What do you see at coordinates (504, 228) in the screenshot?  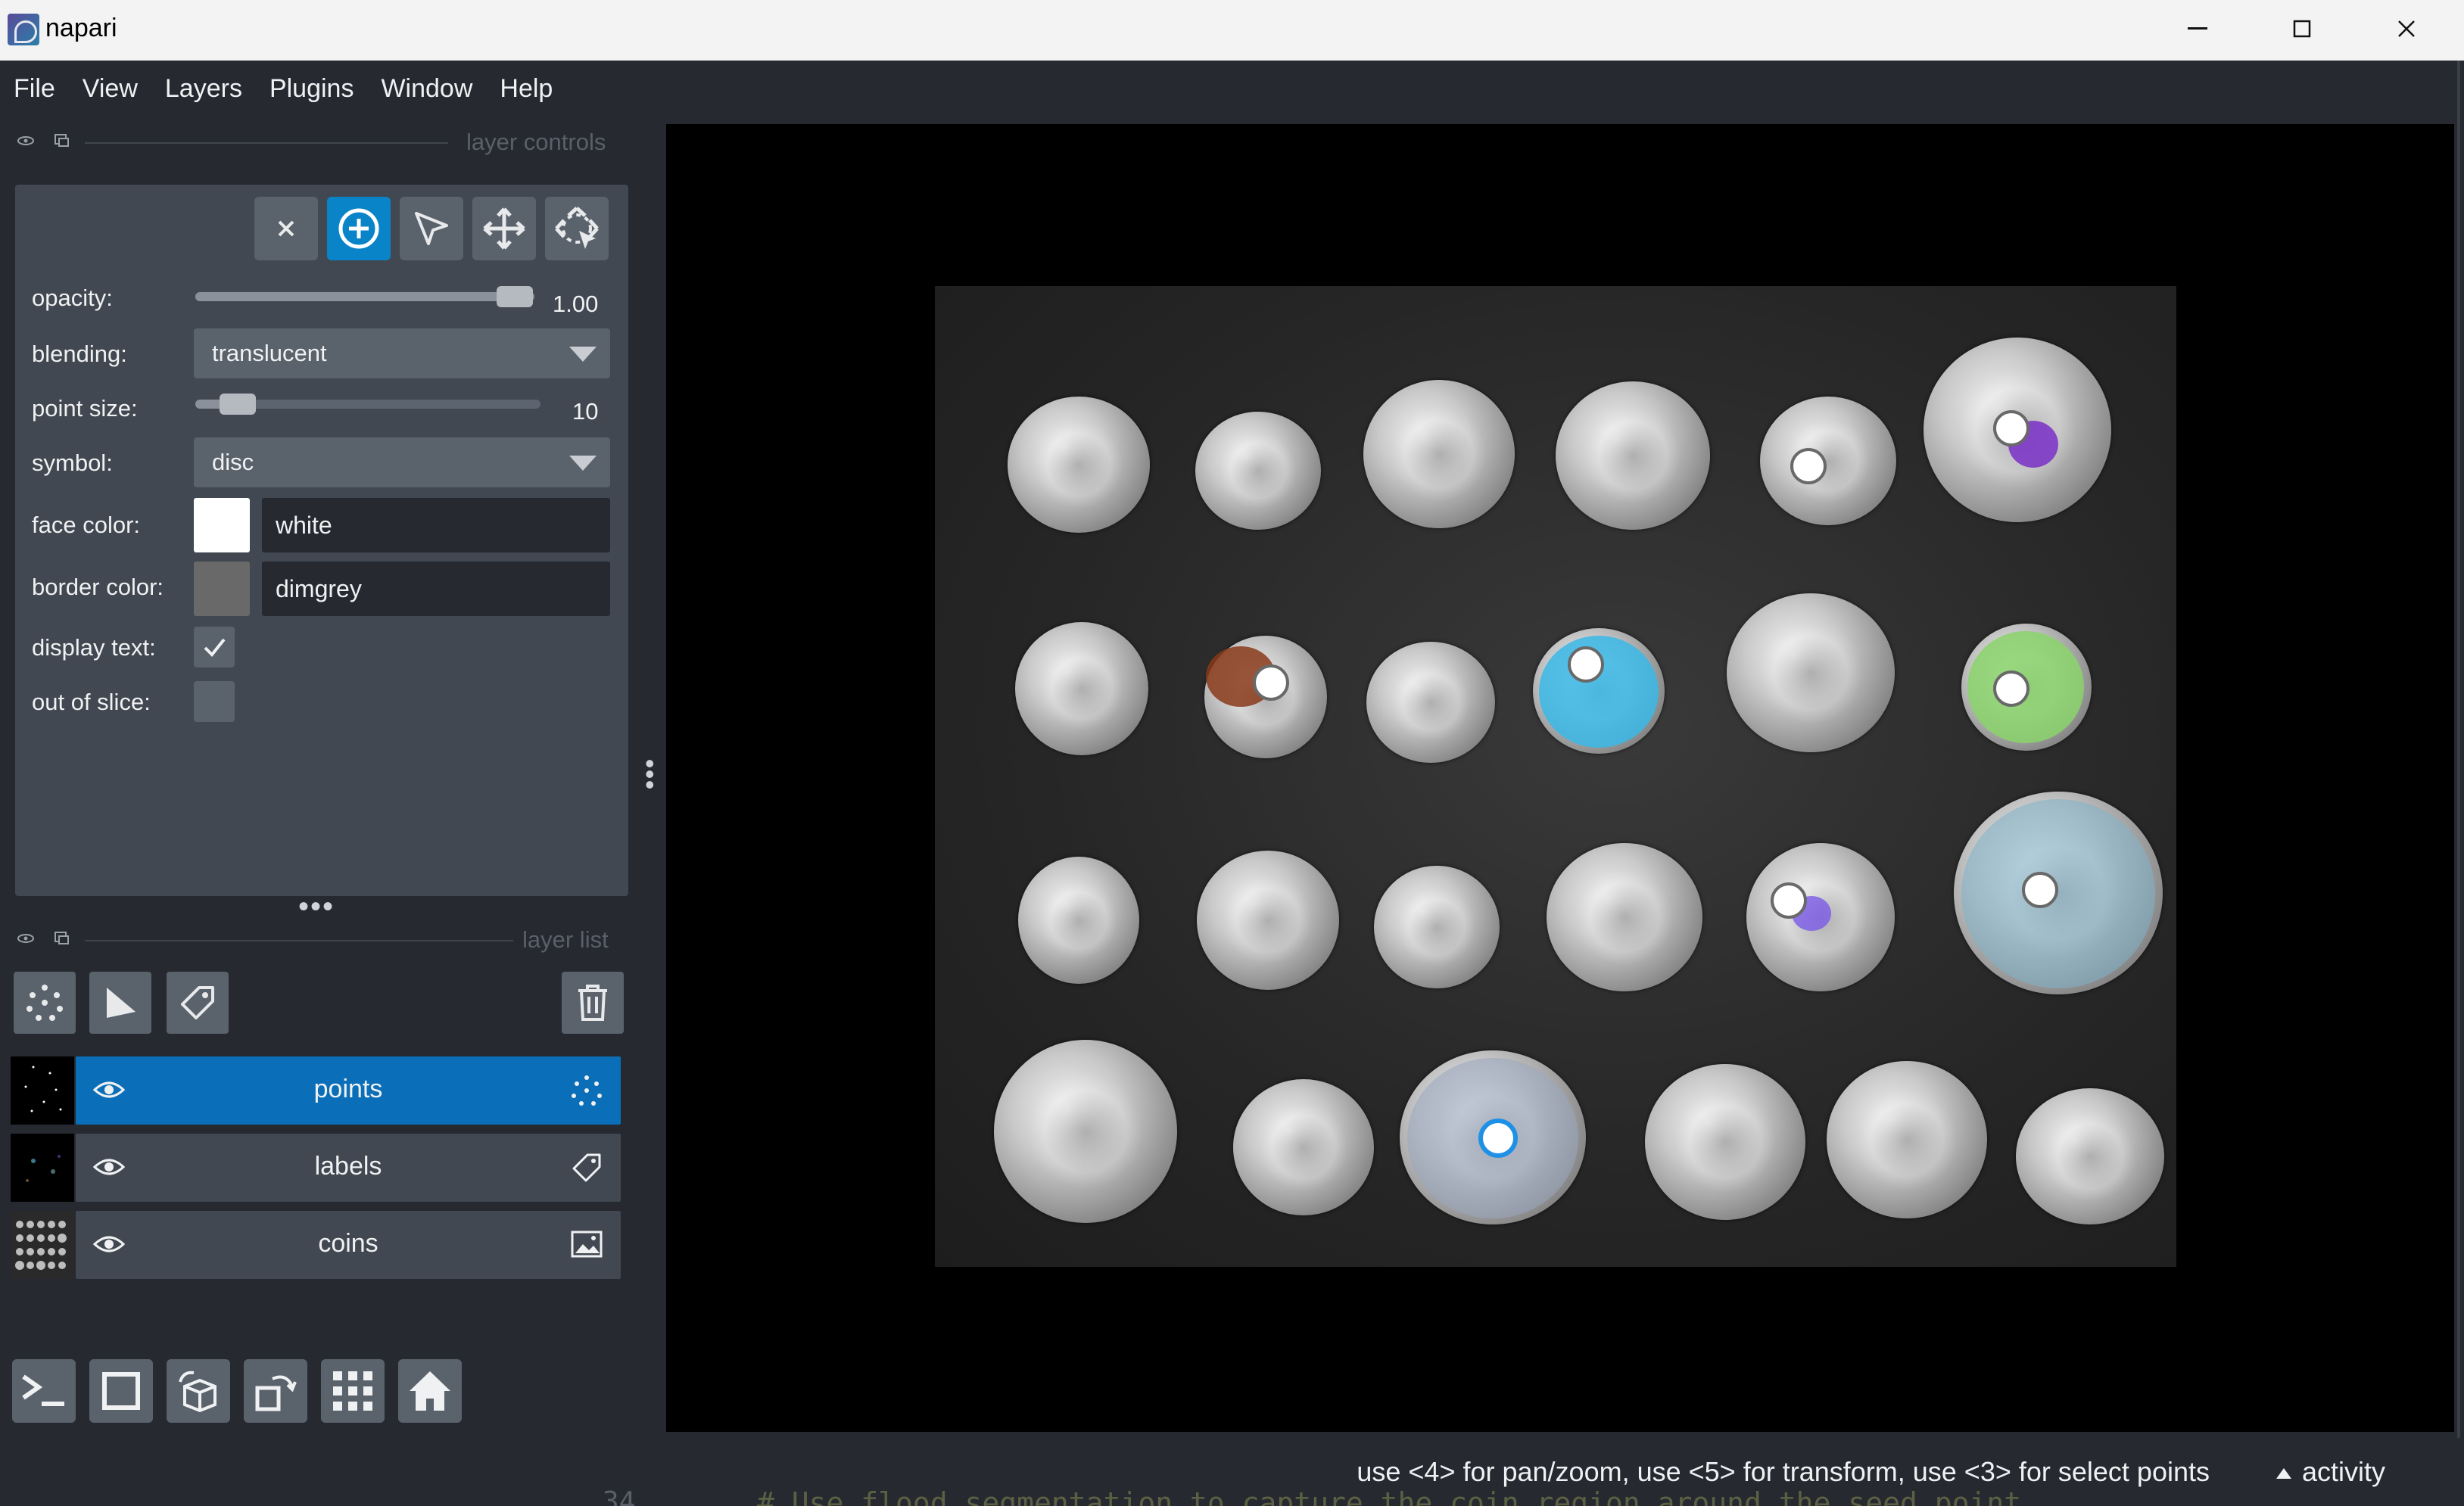 I see `pan-zoom-button` at bounding box center [504, 228].